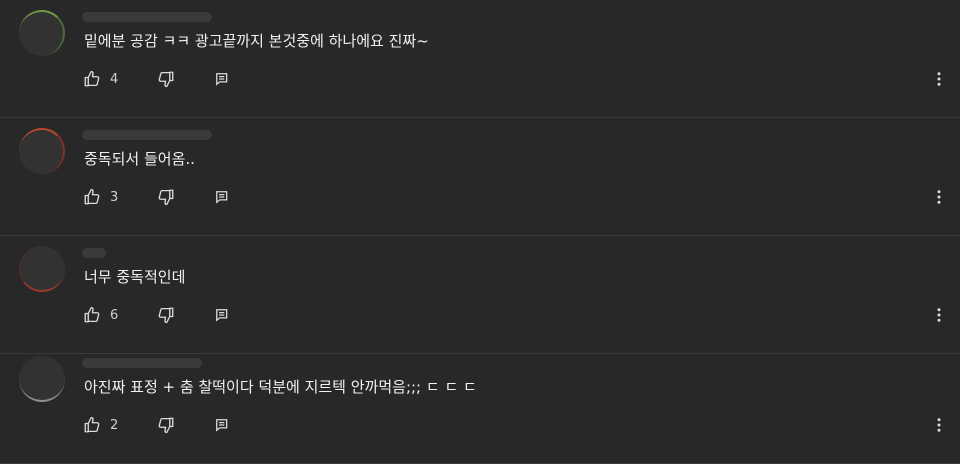 This screenshot has width=960, height=464. I want to click on comment-actions: 4, so click(510, 79).